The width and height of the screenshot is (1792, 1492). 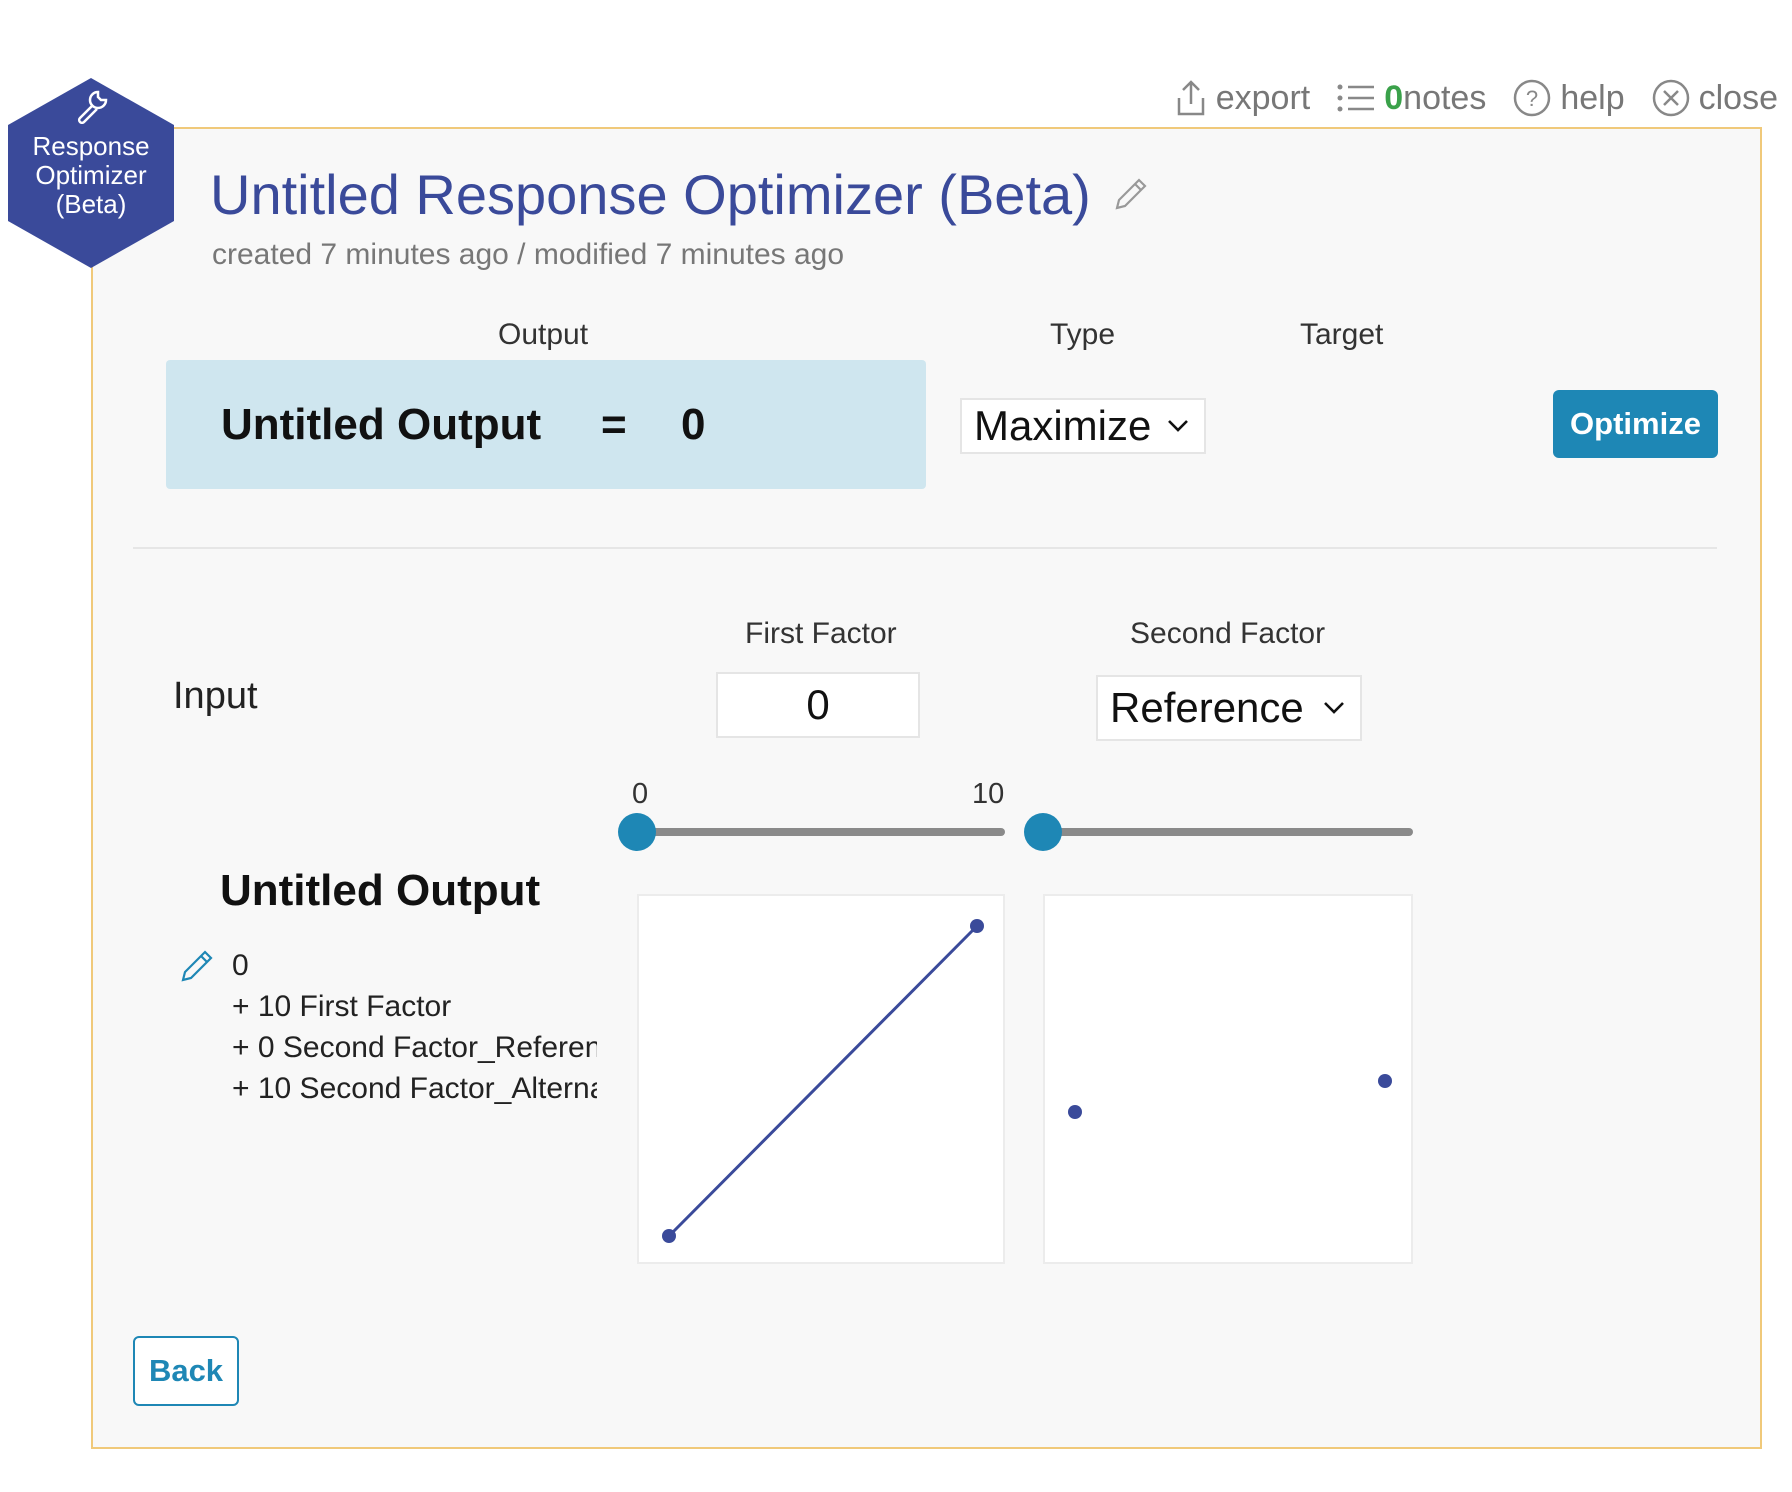 I want to click on output-name: Untitled Output, so click(x=381, y=424).